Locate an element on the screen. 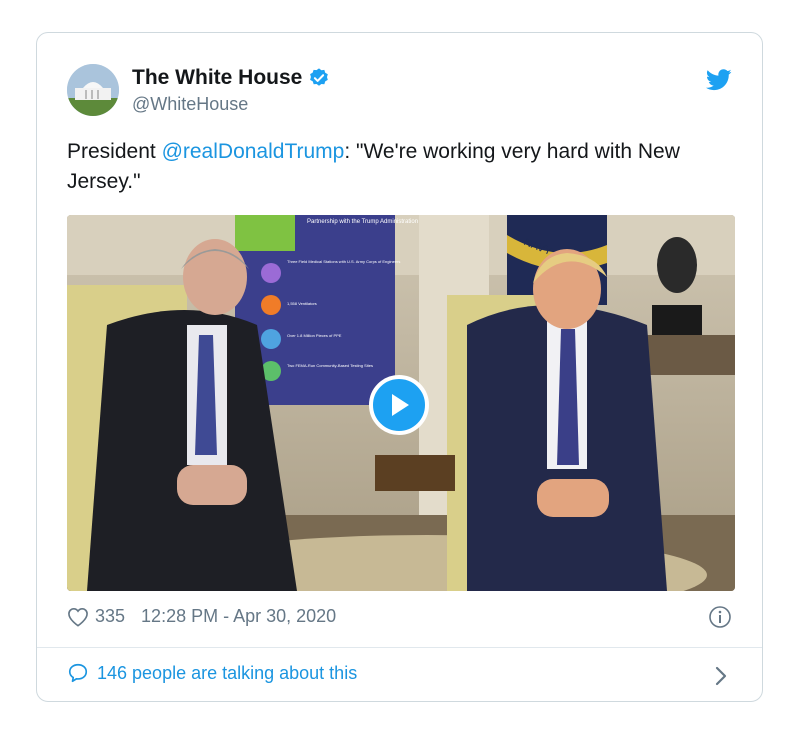 This screenshot has height=741, width=799. avatar is located at coordinates (93, 90).